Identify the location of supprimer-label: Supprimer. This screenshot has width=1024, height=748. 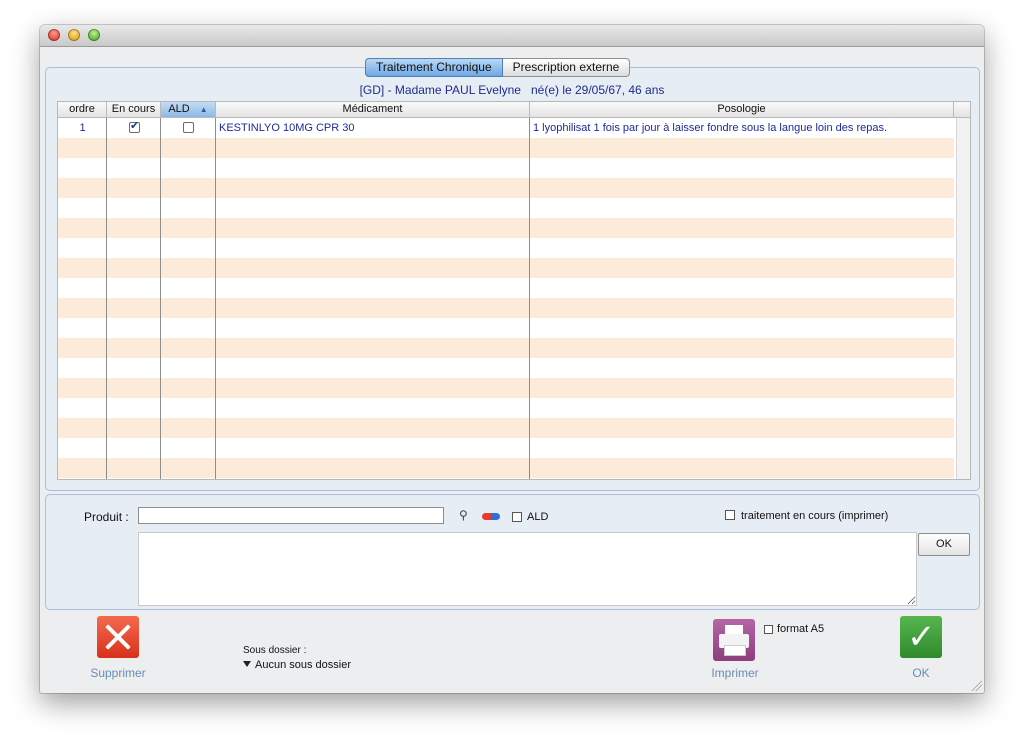
(118, 673).